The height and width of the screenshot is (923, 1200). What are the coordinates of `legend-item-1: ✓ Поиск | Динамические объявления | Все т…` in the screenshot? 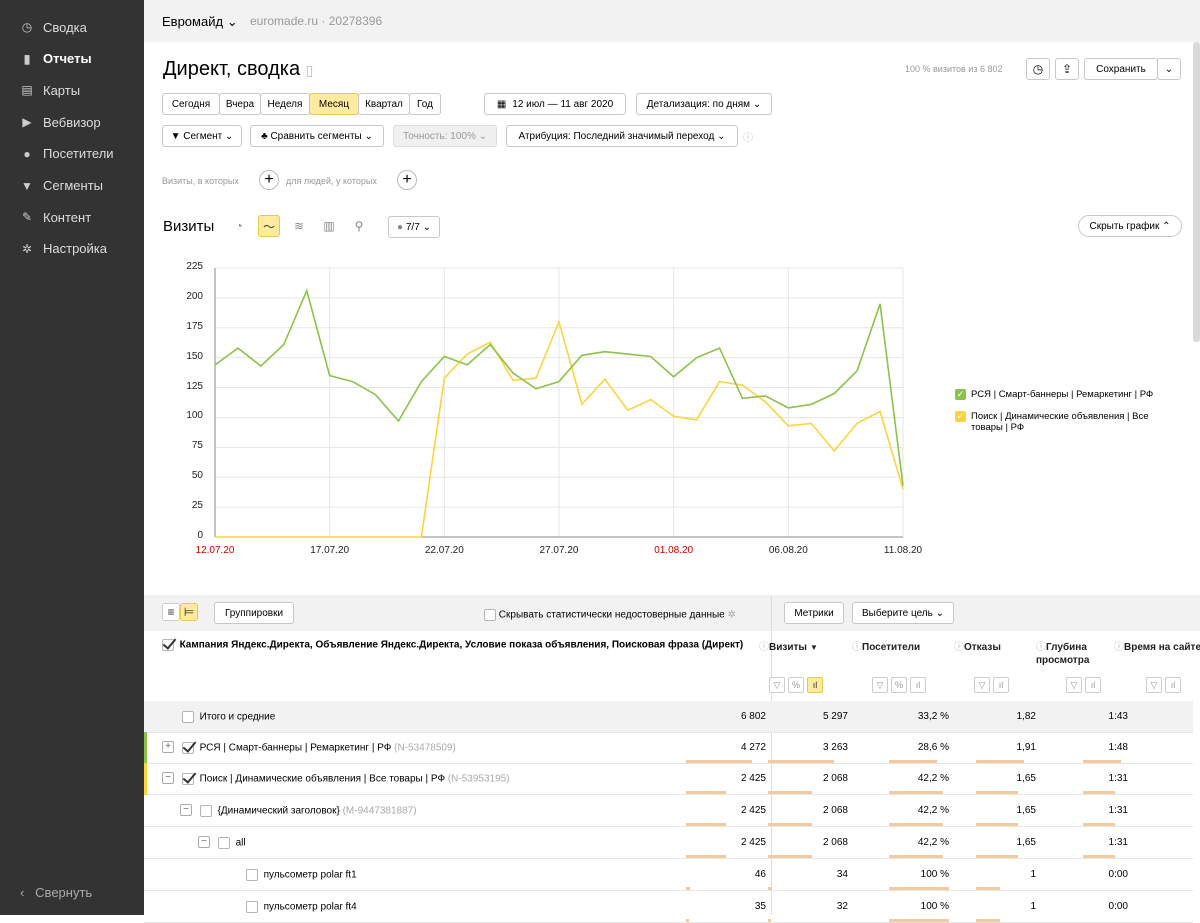 It's located at (1065, 422).